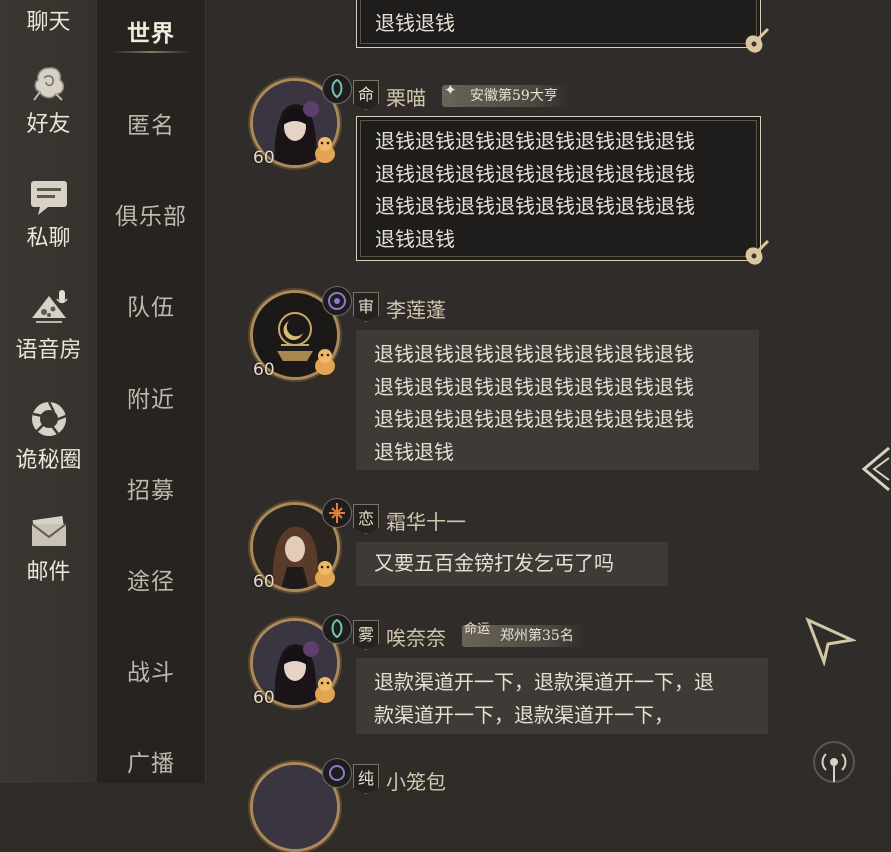 This screenshot has width=891, height=852. I want to click on username: 小笼包, so click(416, 780).